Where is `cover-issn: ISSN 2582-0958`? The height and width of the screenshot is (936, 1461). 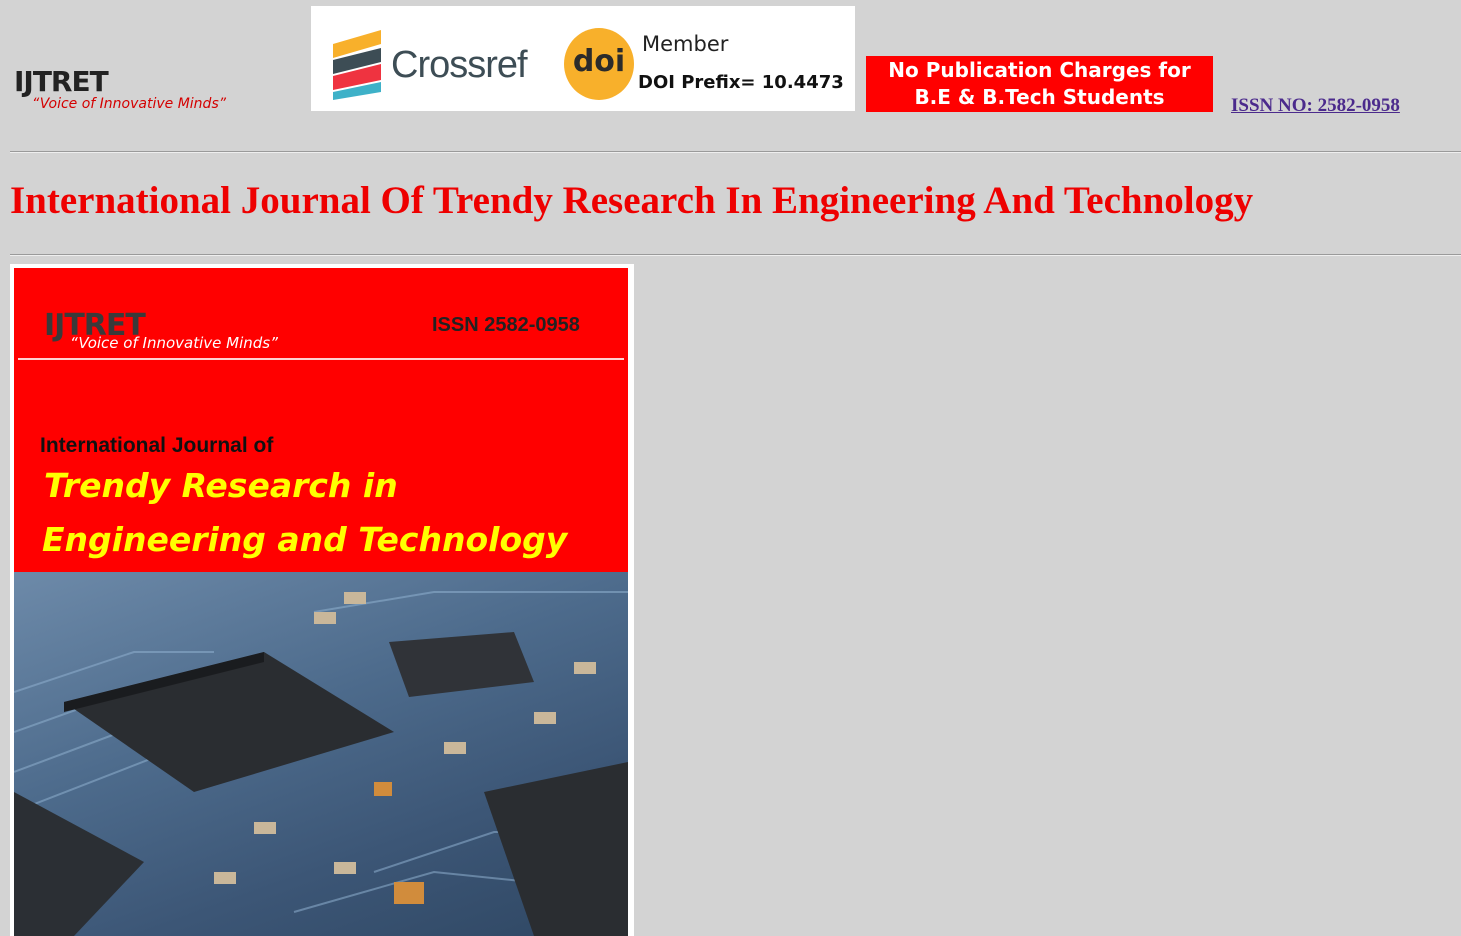
cover-issn: ISSN 2582-0958 is located at coordinates (506, 325).